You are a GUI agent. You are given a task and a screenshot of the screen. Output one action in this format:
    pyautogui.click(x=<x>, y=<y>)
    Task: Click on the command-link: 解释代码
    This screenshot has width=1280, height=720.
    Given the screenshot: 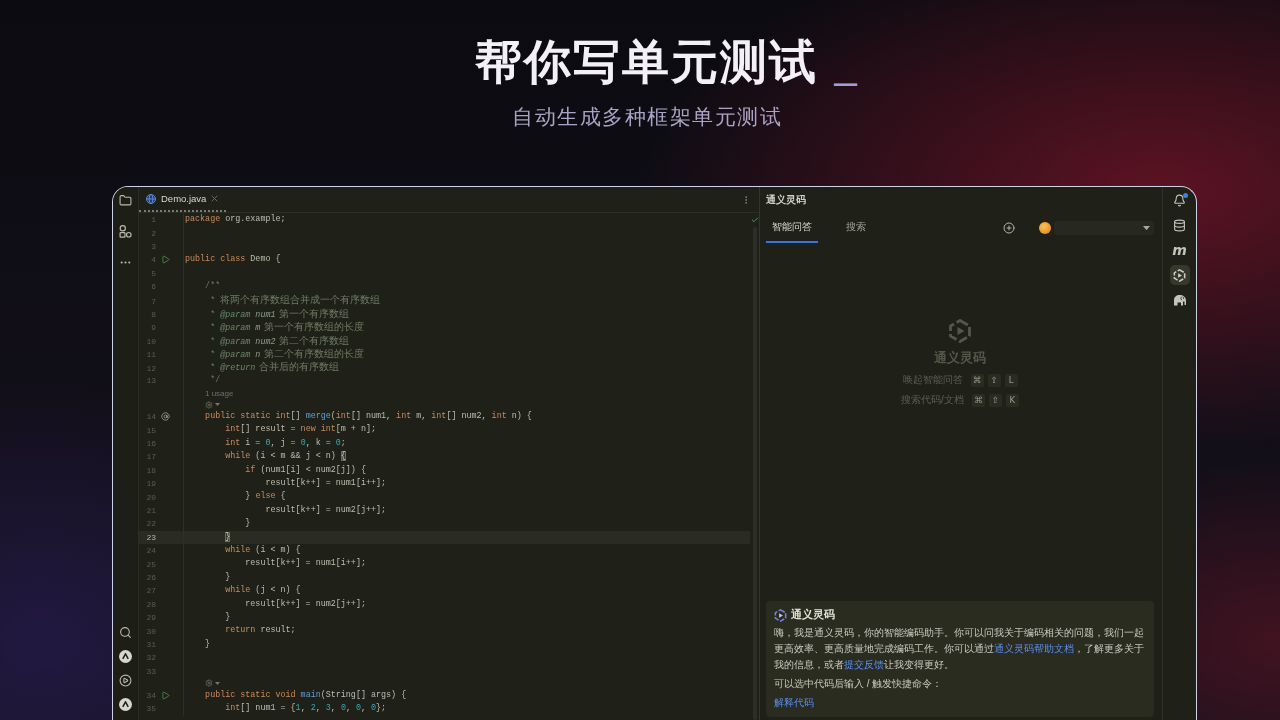 What is the action you would take?
    pyautogui.click(x=794, y=703)
    